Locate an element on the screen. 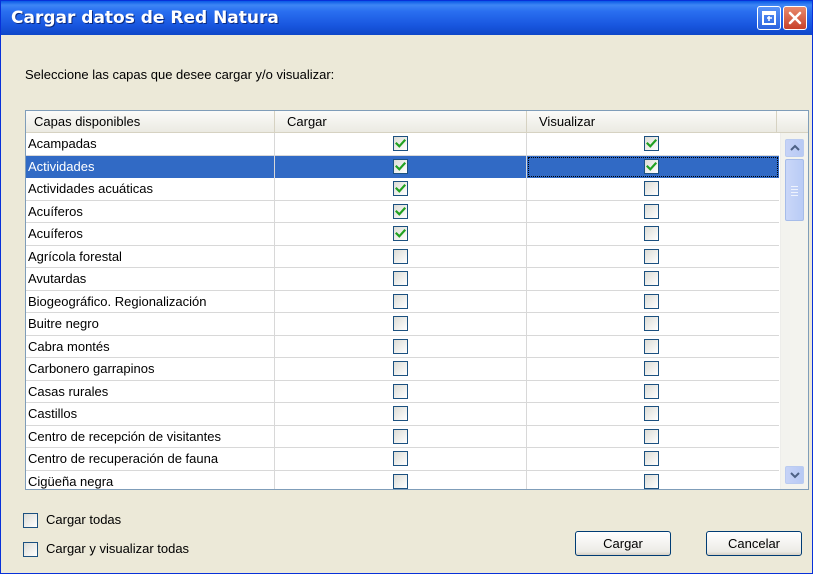 Image resolution: width=813 pixels, height=574 pixels. table-row: Cabra montés is located at coordinates (402, 346).